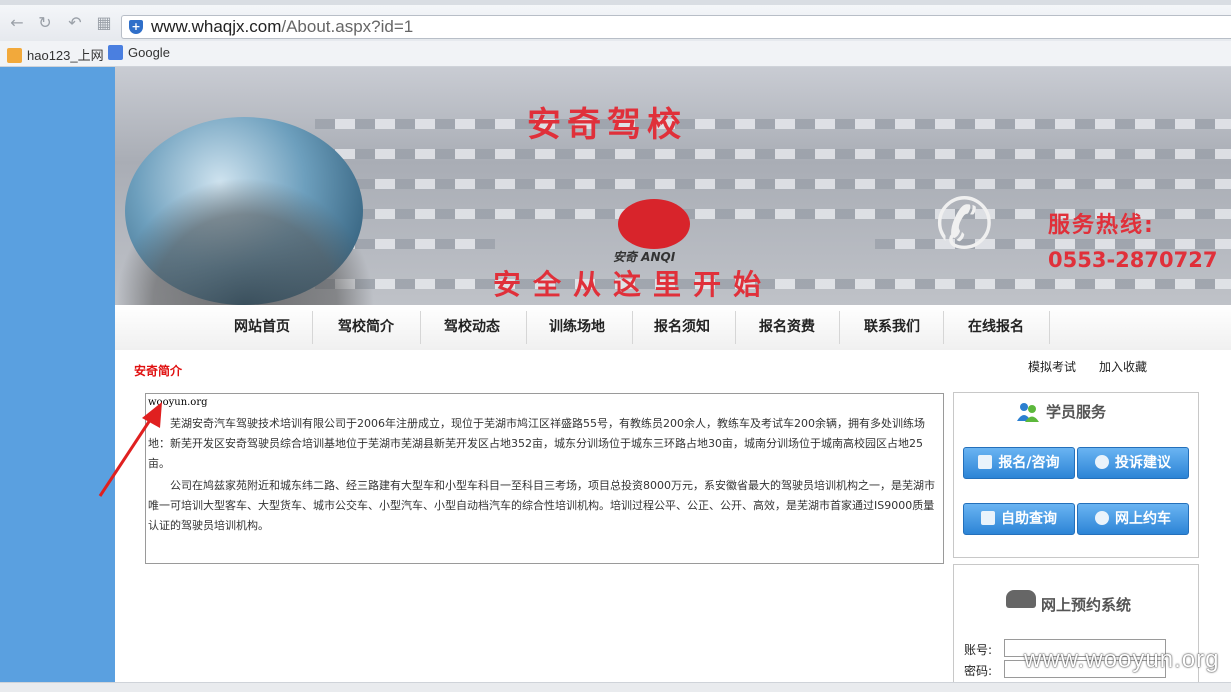 The image size is (1231, 692). I want to click on online-booking-button: 网上约车, so click(1133, 519).